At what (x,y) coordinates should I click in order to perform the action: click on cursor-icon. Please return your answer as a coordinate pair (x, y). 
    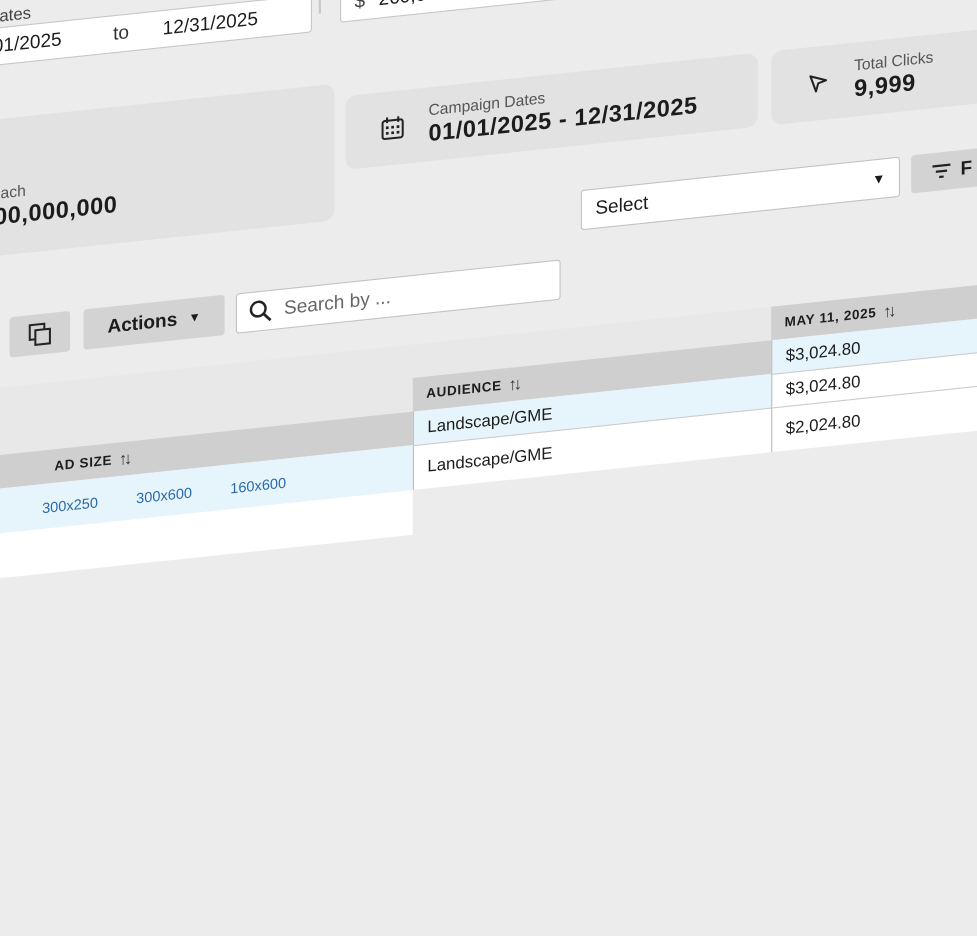
    Looking at the image, I should click on (818, 83).